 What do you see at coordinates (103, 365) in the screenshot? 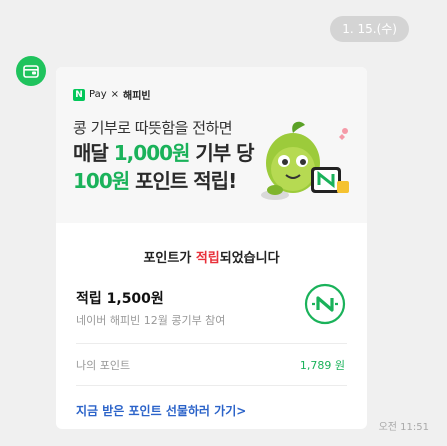
I see `my-point-label: 나의 포인트` at bounding box center [103, 365].